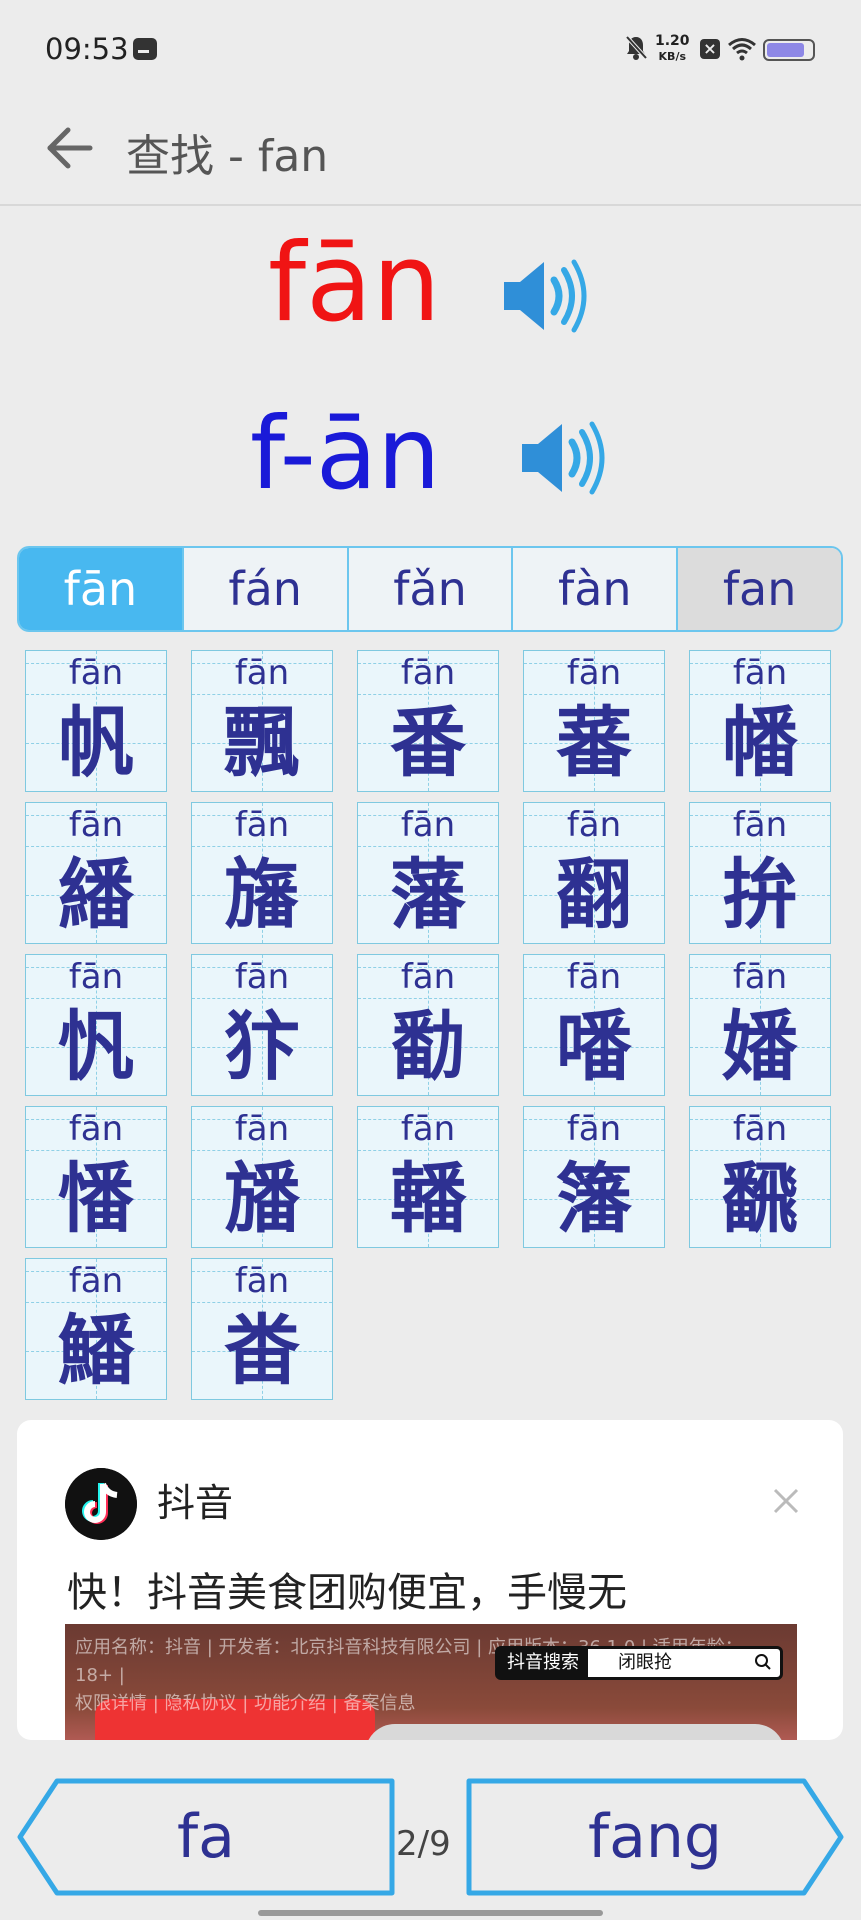 Image resolution: width=861 pixels, height=1920 pixels. Describe the element at coordinates (428, 742) in the screenshot. I see `character-glyph: 番` at that location.